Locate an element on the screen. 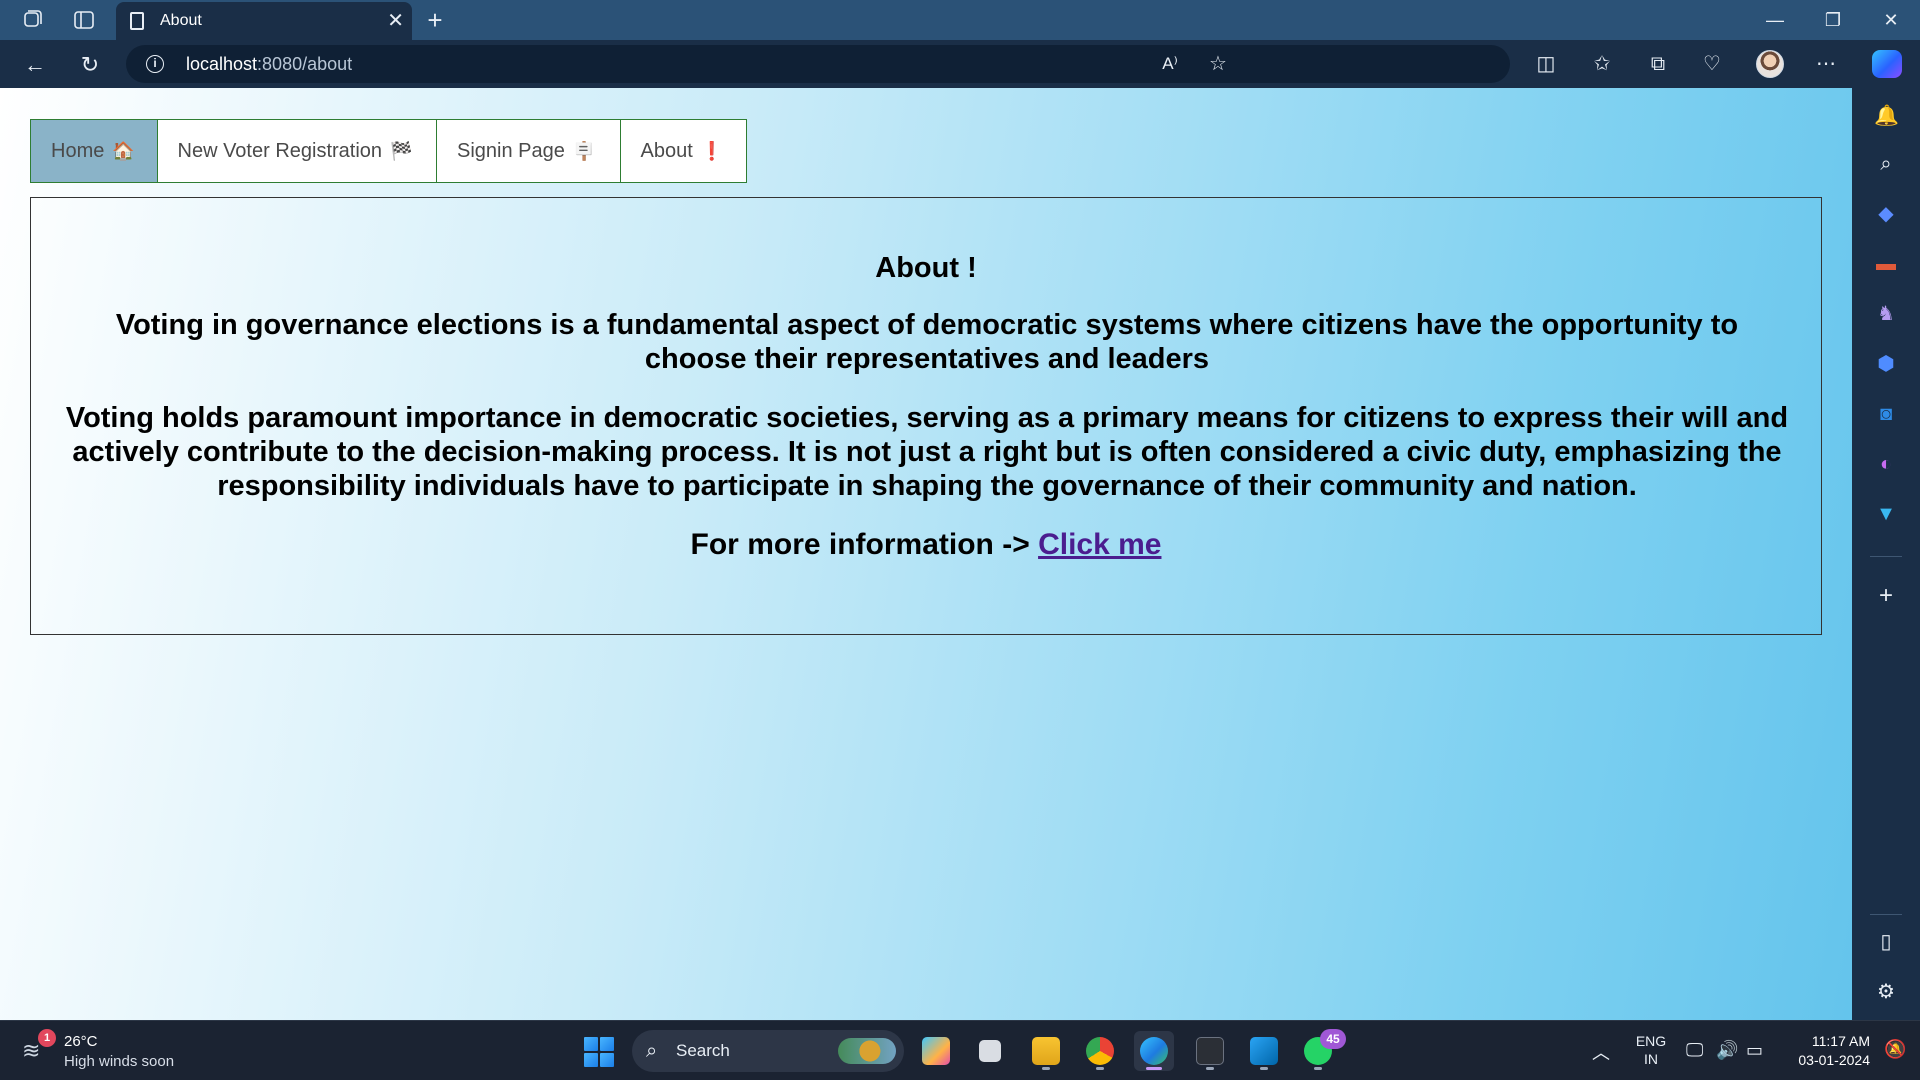 The height and width of the screenshot is (1080, 1920). notifications-icon: 🔔 is located at coordinates (1886, 116).